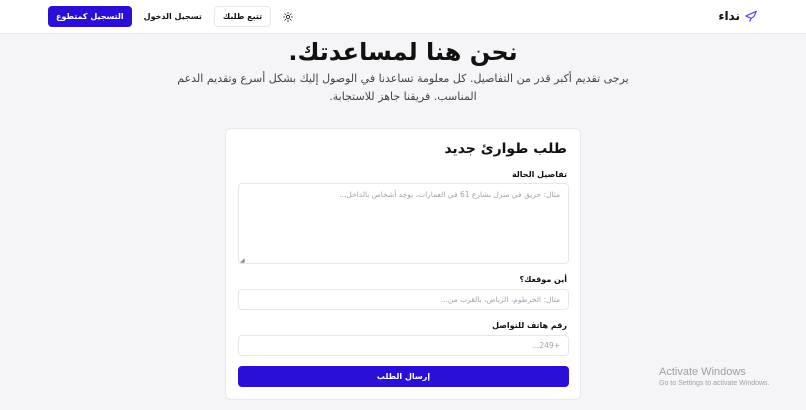  What do you see at coordinates (505, 149) in the screenshot?
I see `form-title: طلب طوارئ جديد` at bounding box center [505, 149].